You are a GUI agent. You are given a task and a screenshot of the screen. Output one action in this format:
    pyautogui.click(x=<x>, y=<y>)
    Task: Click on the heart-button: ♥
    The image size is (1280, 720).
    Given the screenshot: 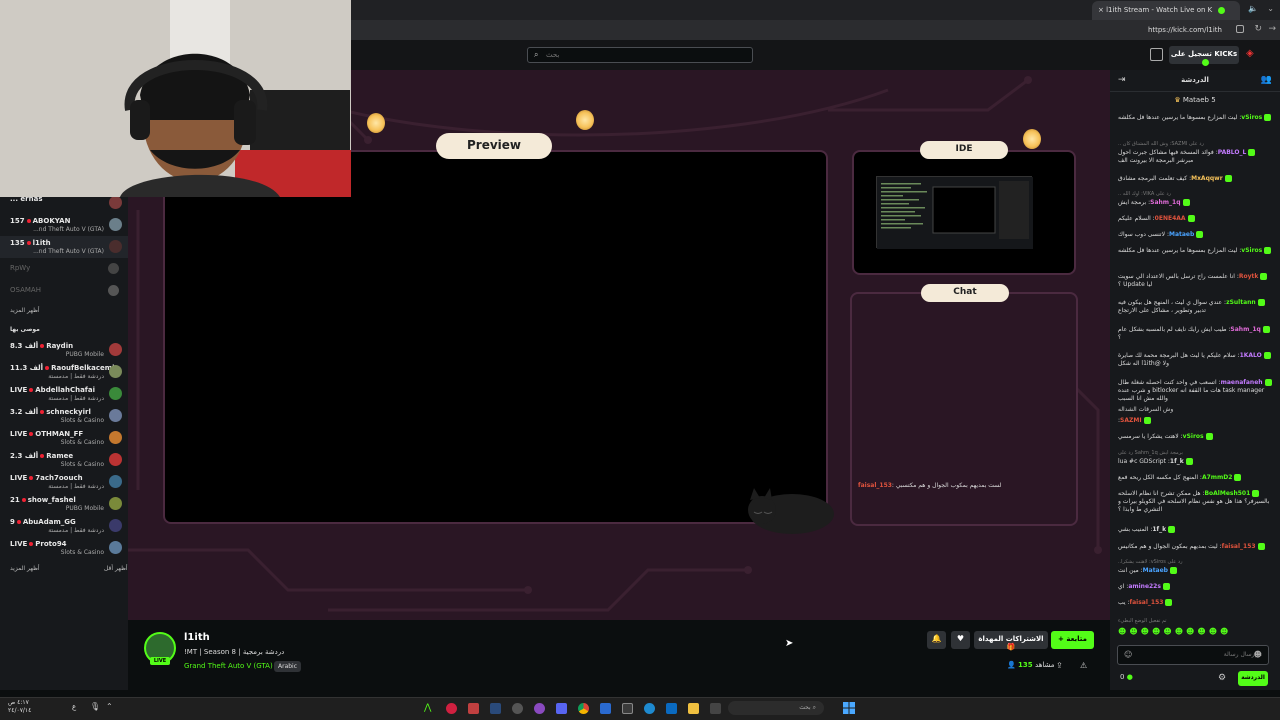 What is the action you would take?
    pyautogui.click(x=960, y=640)
    